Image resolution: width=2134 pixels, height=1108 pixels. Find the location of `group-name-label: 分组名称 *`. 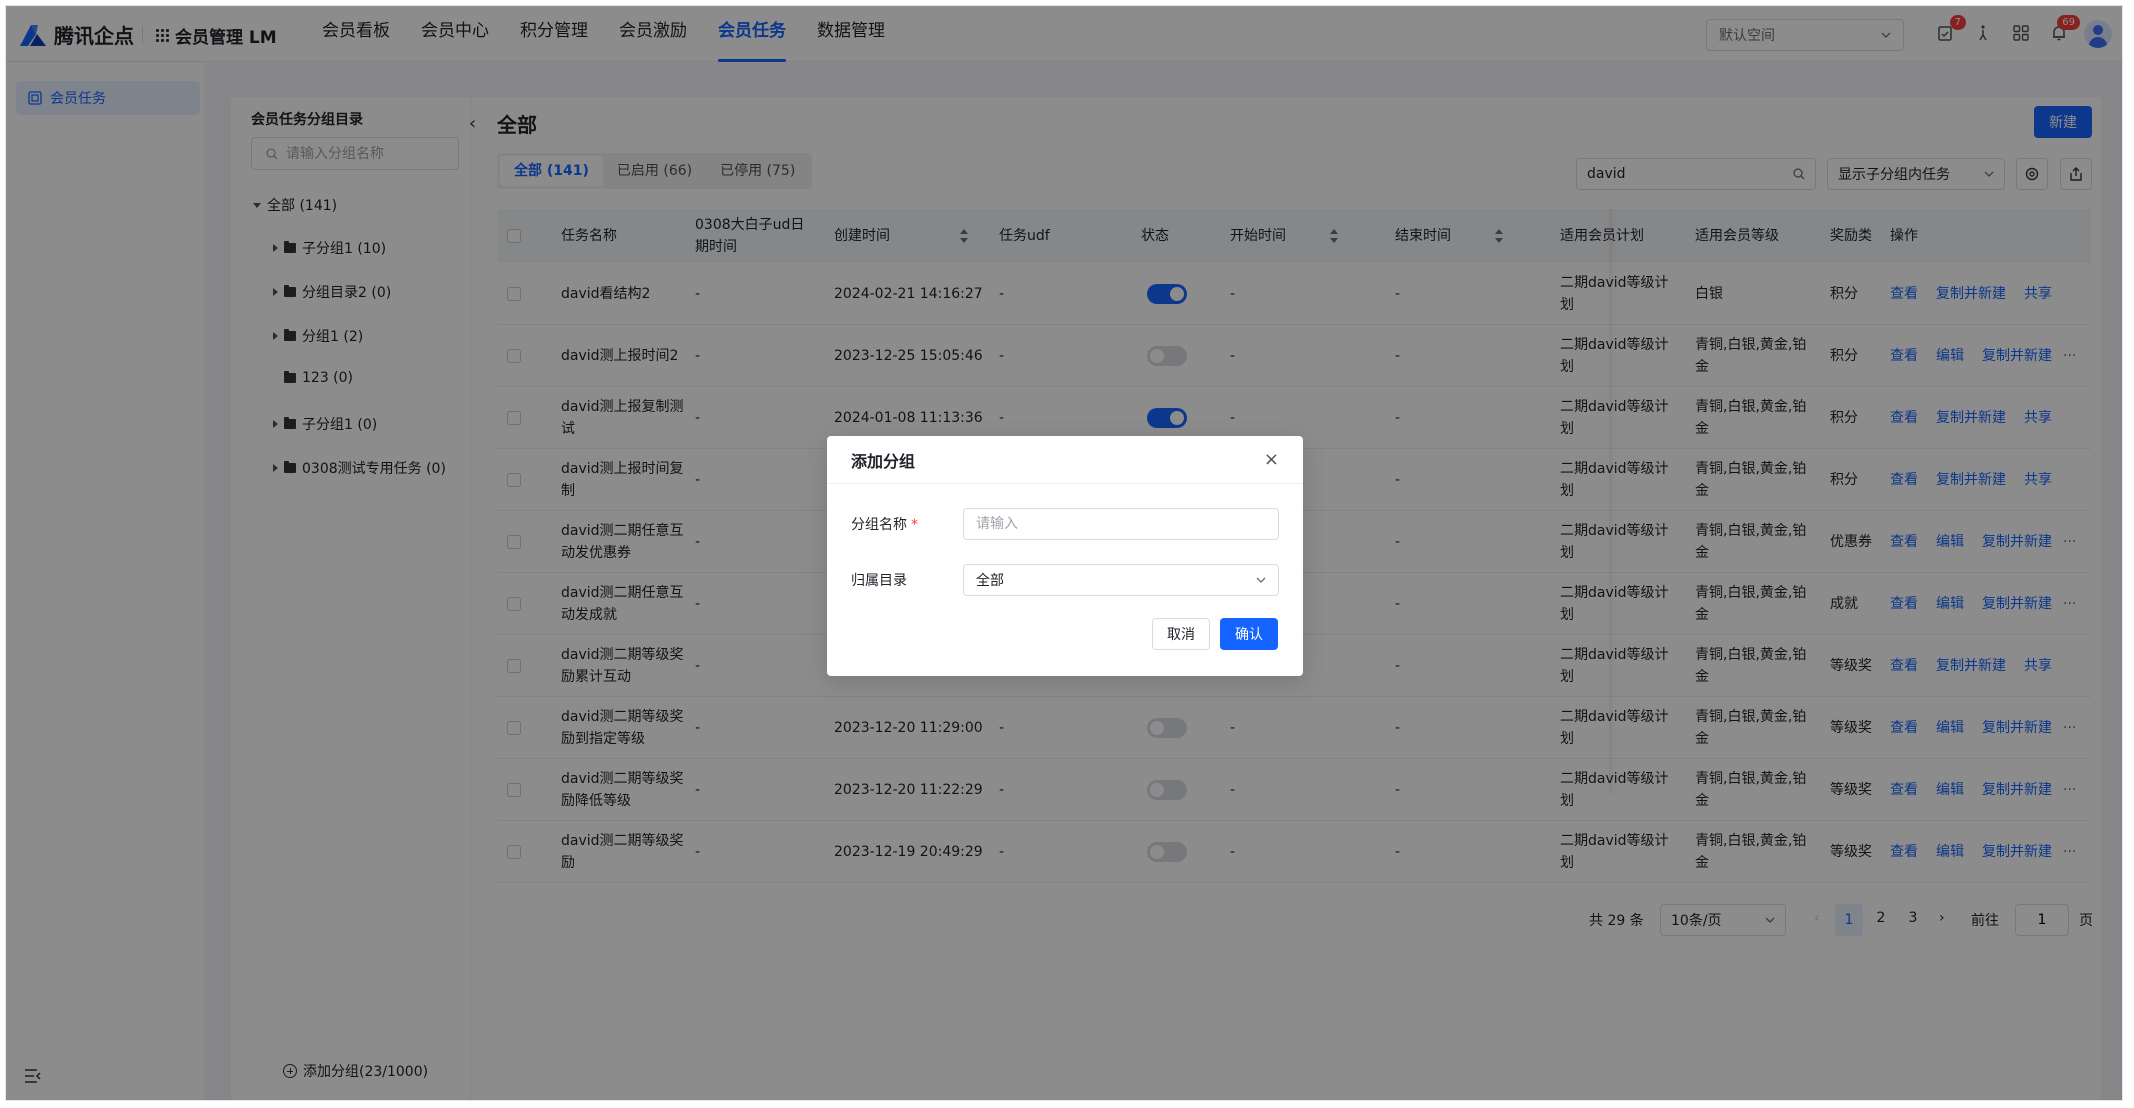

group-name-label: 分组名称 * is located at coordinates (884, 525).